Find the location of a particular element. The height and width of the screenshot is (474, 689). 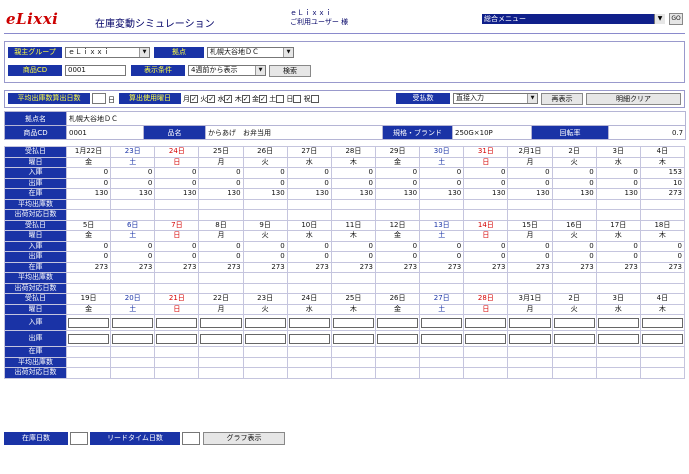

redisplay-button: 再表示 is located at coordinates (562, 99).